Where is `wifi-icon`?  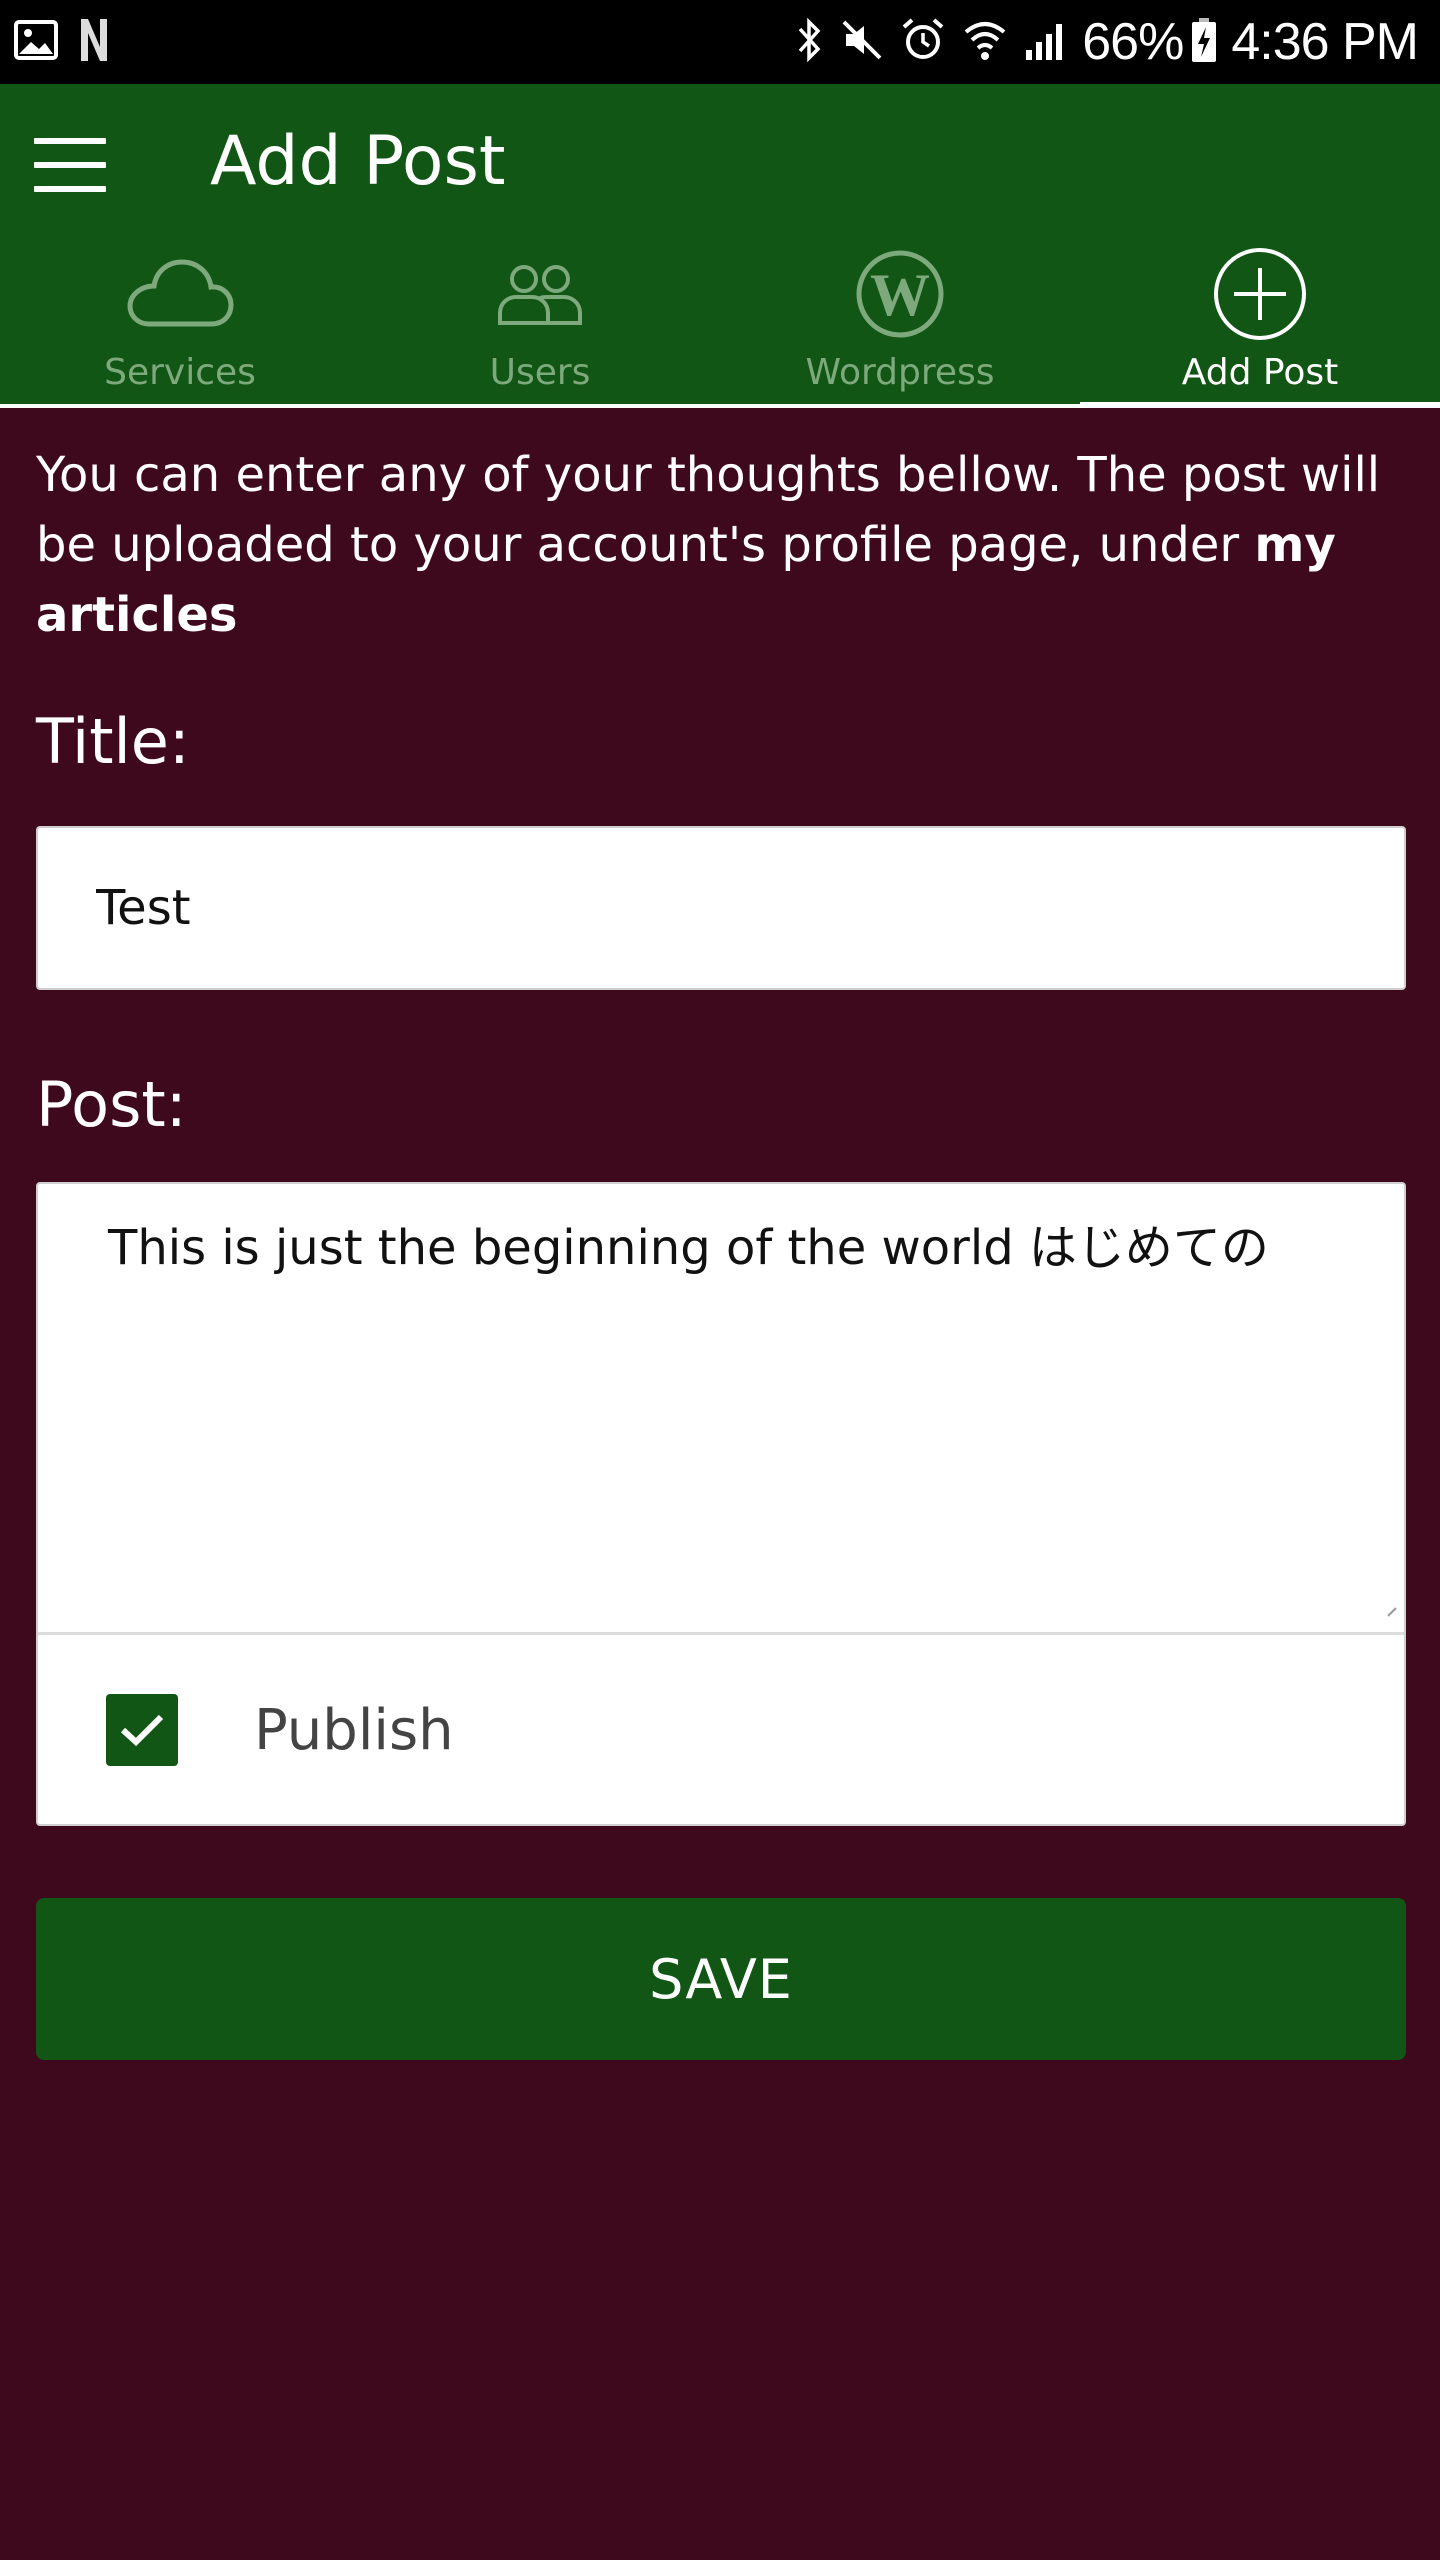
wifi-icon is located at coordinates (985, 42).